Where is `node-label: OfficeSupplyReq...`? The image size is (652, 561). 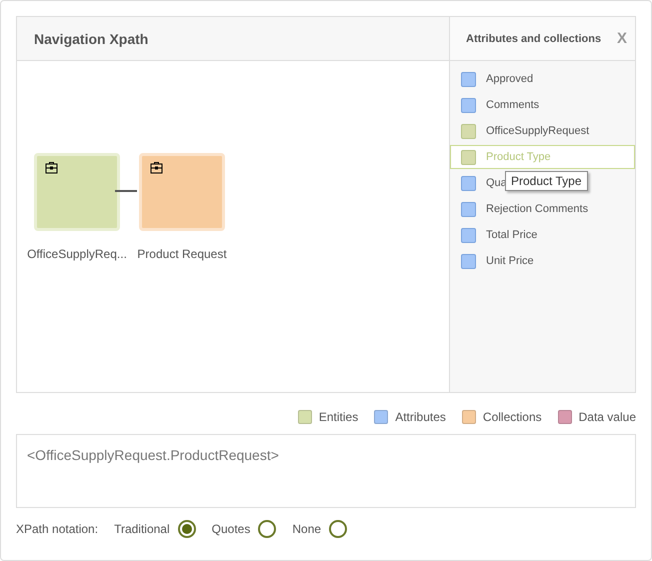
node-label: OfficeSupplyReq... is located at coordinates (77, 254).